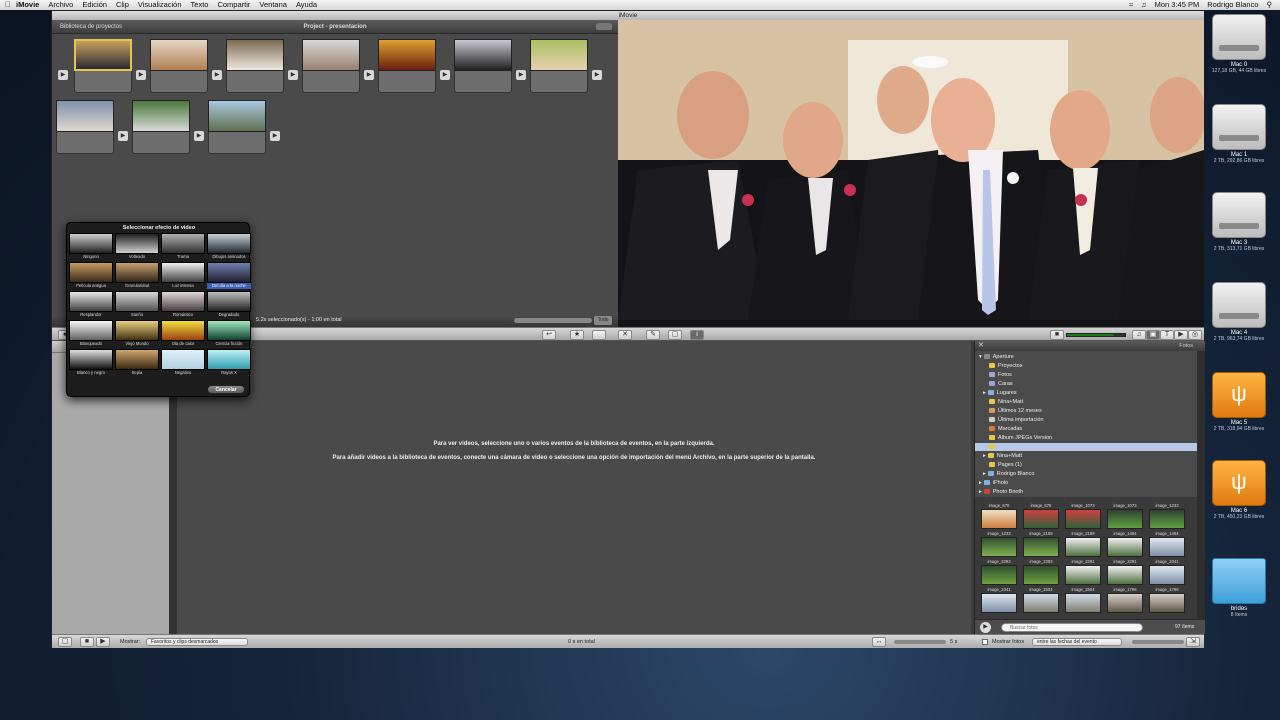 Image resolution: width=1280 pixels, height=720 pixels. Describe the element at coordinates (1006, 402) in the screenshot. I see `tree-item: Nina+Matt` at that location.